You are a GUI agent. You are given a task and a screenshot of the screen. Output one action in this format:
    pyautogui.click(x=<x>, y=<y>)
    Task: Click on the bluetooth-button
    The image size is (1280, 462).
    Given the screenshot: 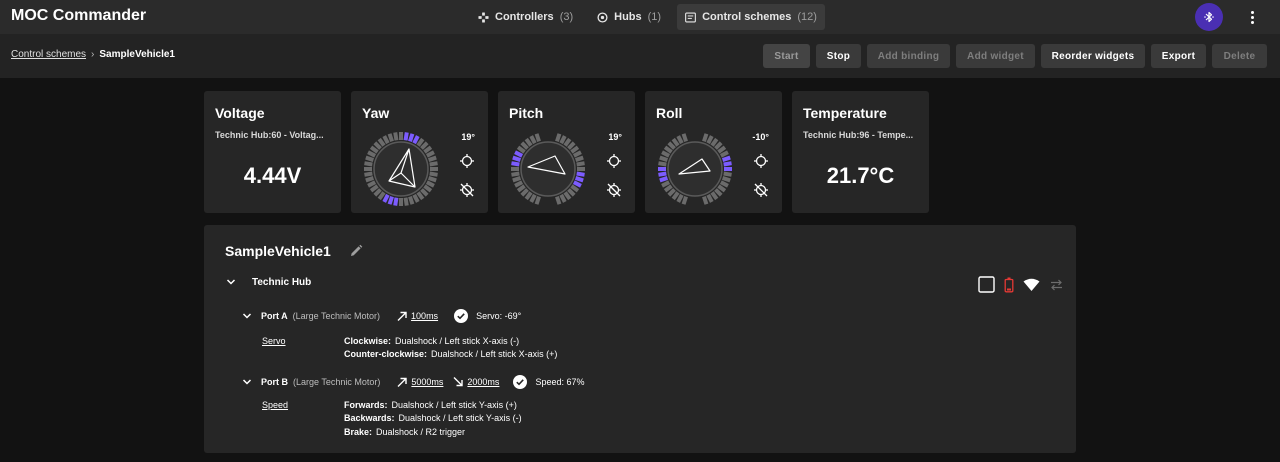 What is the action you would take?
    pyautogui.click(x=1209, y=17)
    